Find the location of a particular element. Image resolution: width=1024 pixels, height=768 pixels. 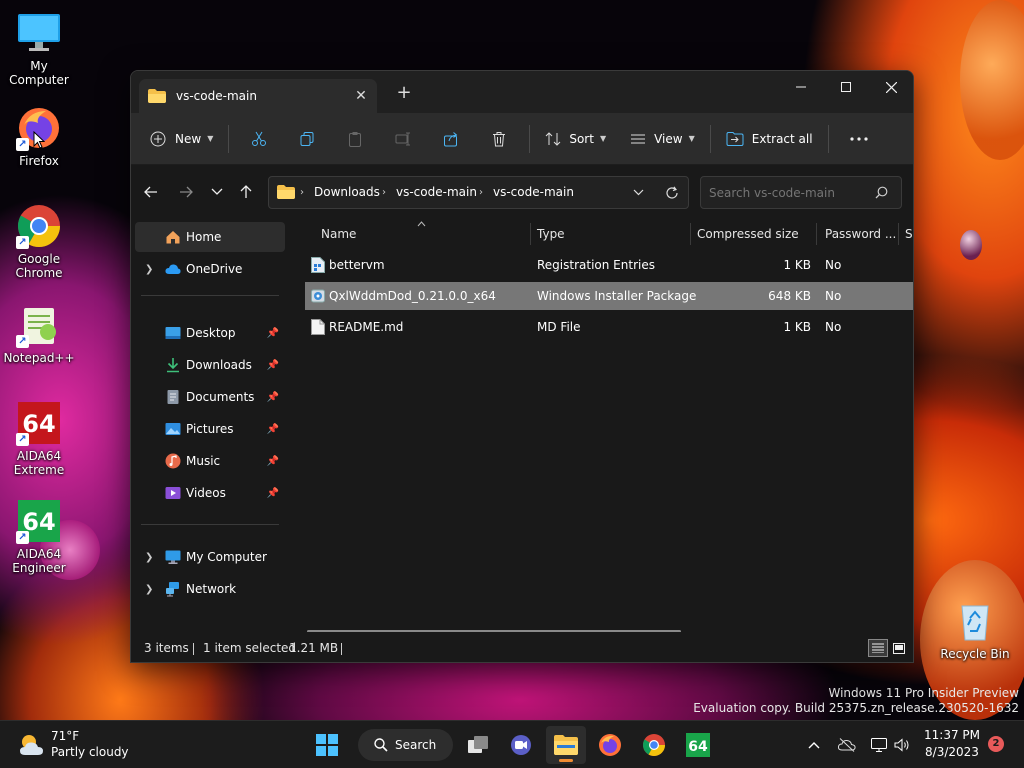

tab-title: vs-code-main is located at coordinates (216, 96).